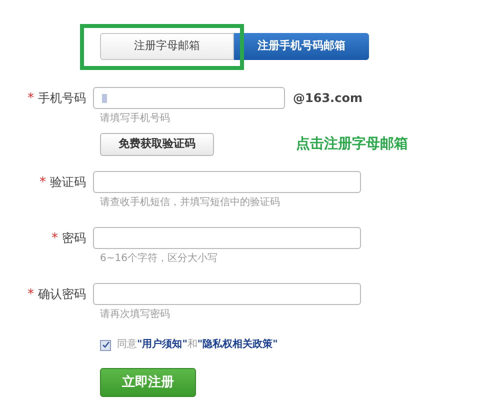  What do you see at coordinates (192, 344) in the screenshot?
I see `agreement-text: 和` at bounding box center [192, 344].